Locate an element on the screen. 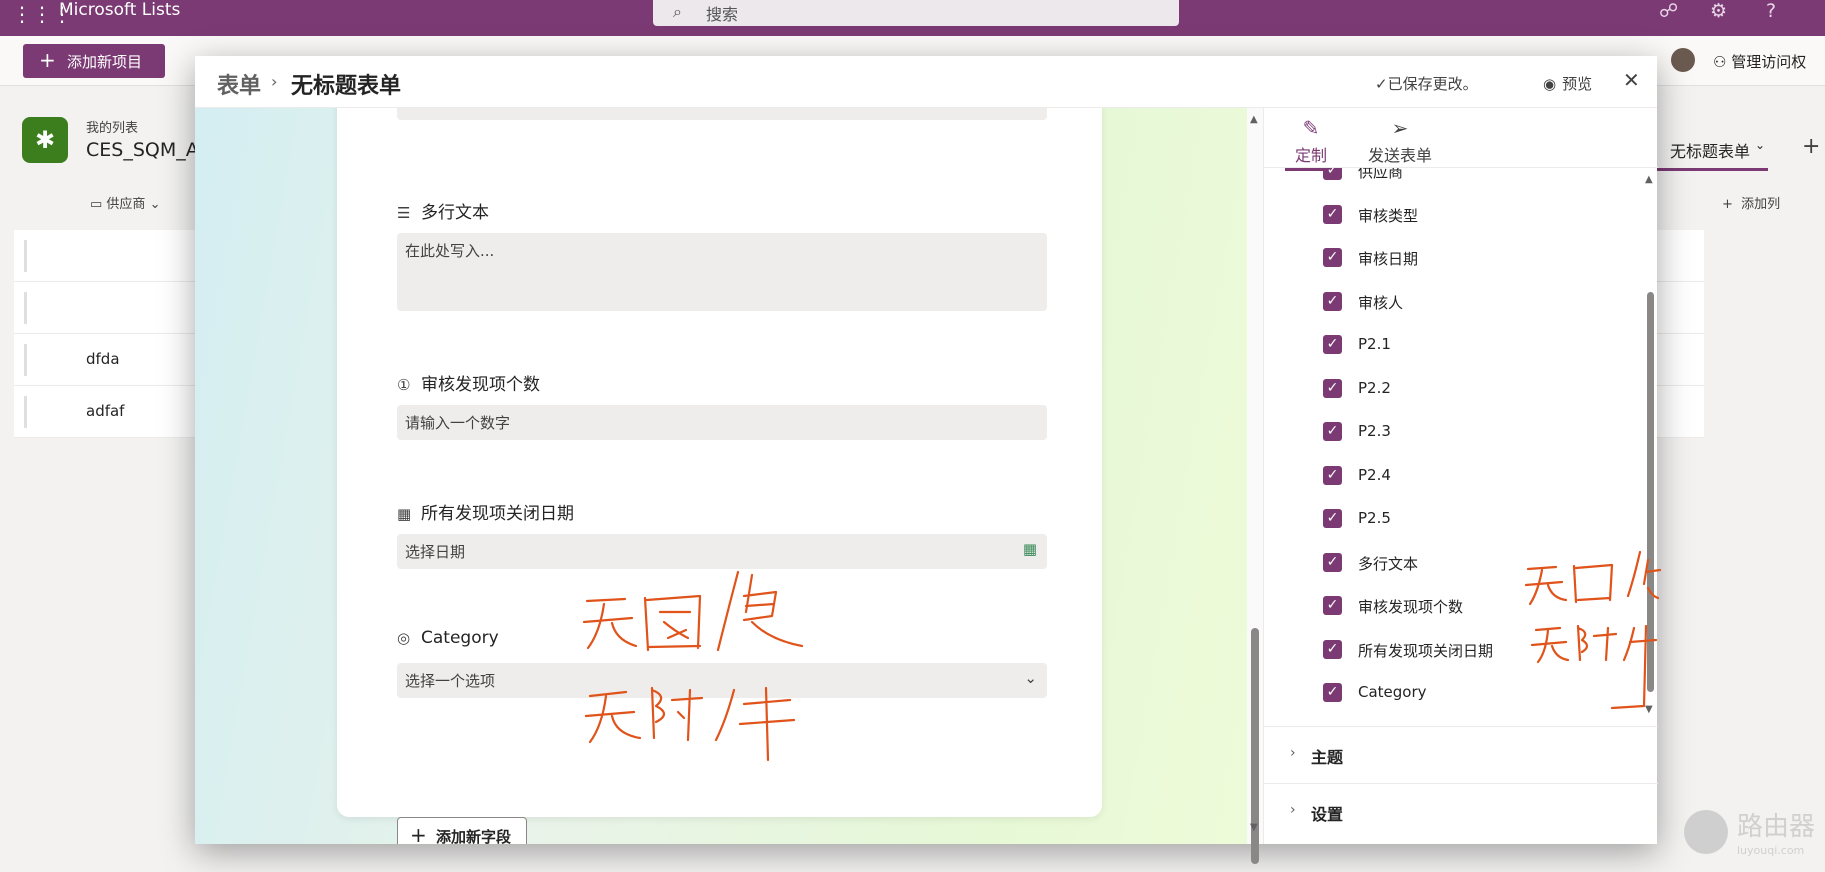 The image size is (1825, 872). breadcrumb-forms: 表单 is located at coordinates (239, 84).